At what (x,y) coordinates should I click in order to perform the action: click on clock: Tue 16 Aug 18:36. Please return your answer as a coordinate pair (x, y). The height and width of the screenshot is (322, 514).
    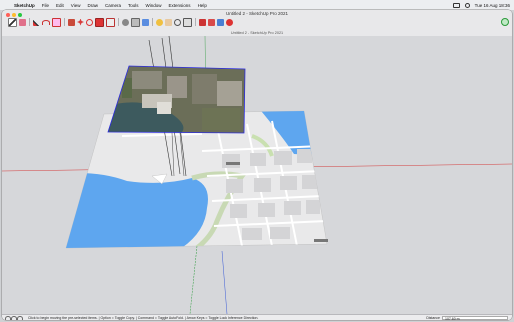
    Looking at the image, I should click on (492, 5).